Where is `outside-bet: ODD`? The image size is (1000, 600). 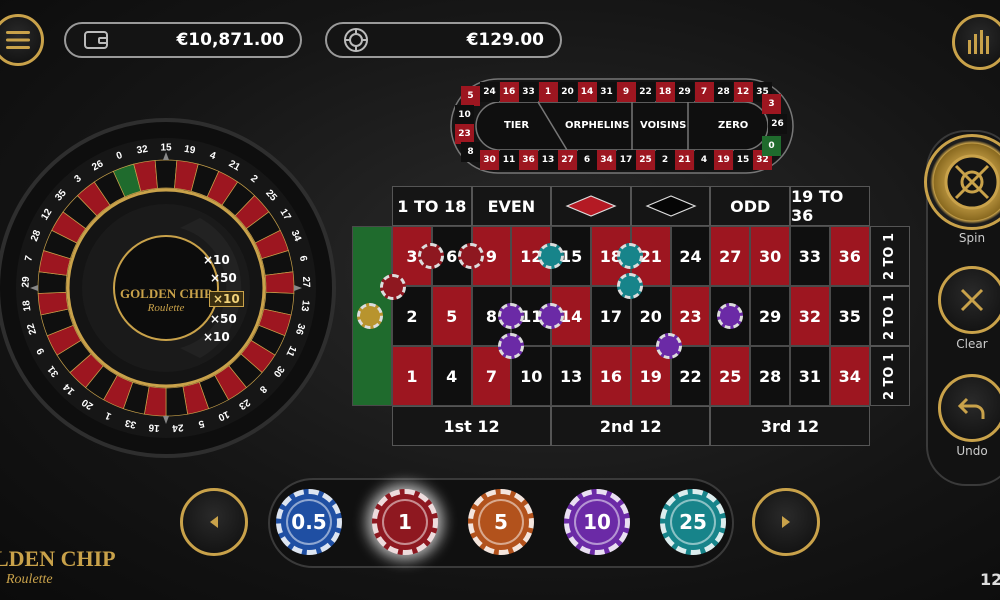
outside-bet: ODD is located at coordinates (750, 206).